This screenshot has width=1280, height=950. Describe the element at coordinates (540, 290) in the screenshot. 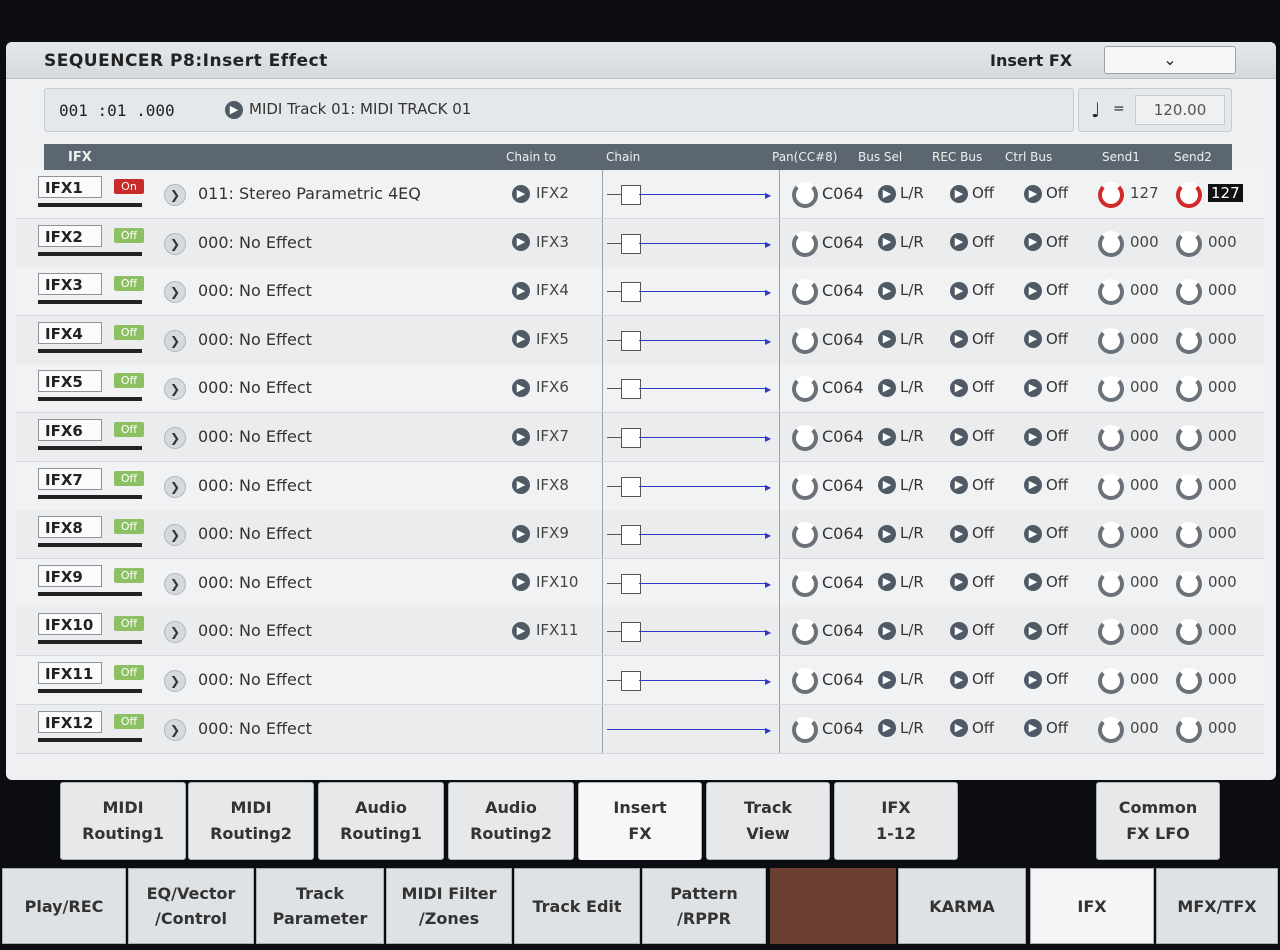

I see `chain-to-select: ▶ IFX4` at that location.